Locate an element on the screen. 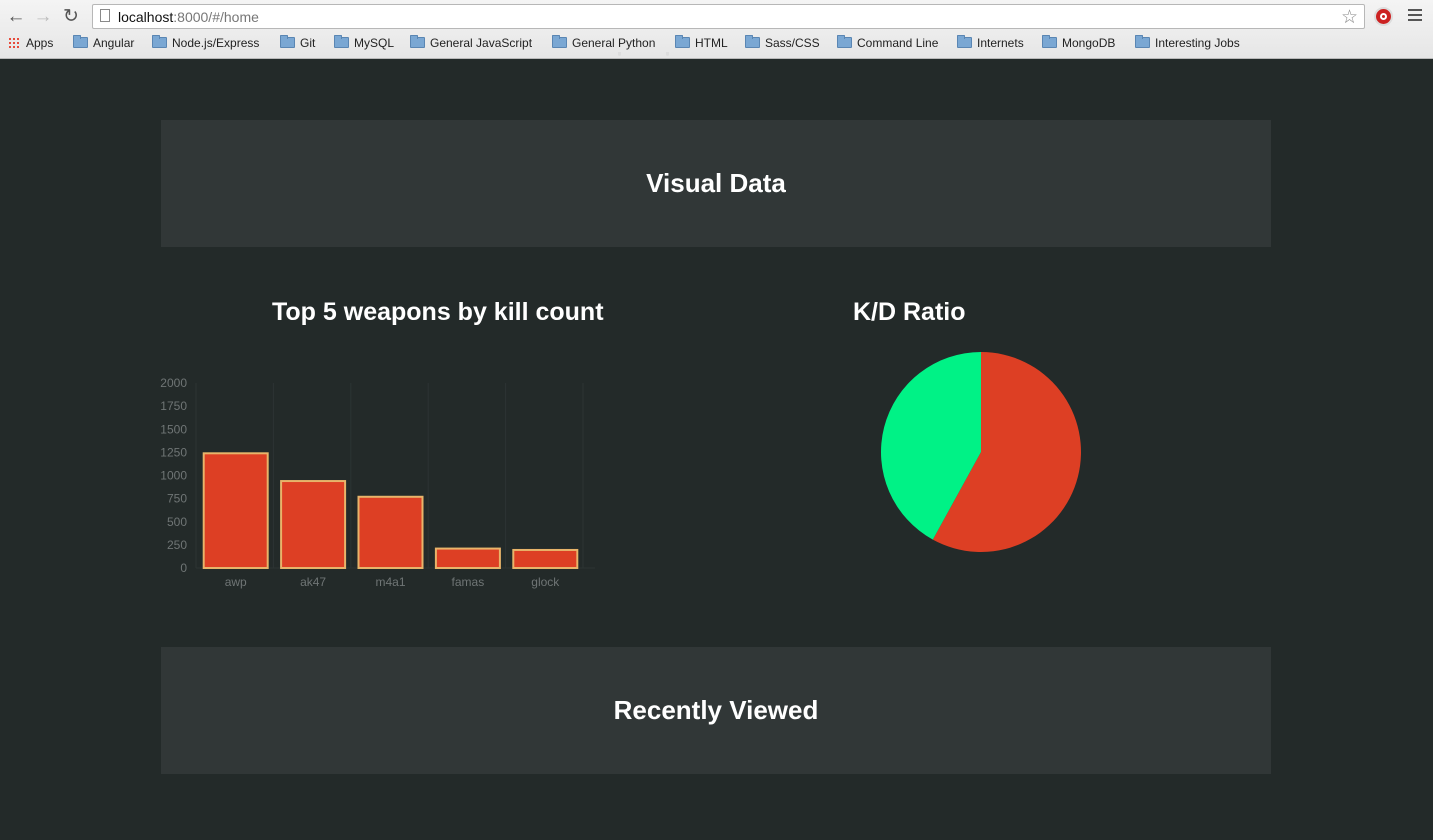 This screenshot has height=840, width=1433. x-tick-label: awp is located at coordinates (236, 582).